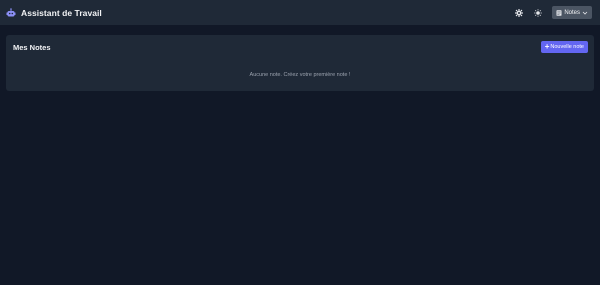 Image resolution: width=600 pixels, height=285 pixels. I want to click on notes-dropdown: Notes, so click(572, 12).